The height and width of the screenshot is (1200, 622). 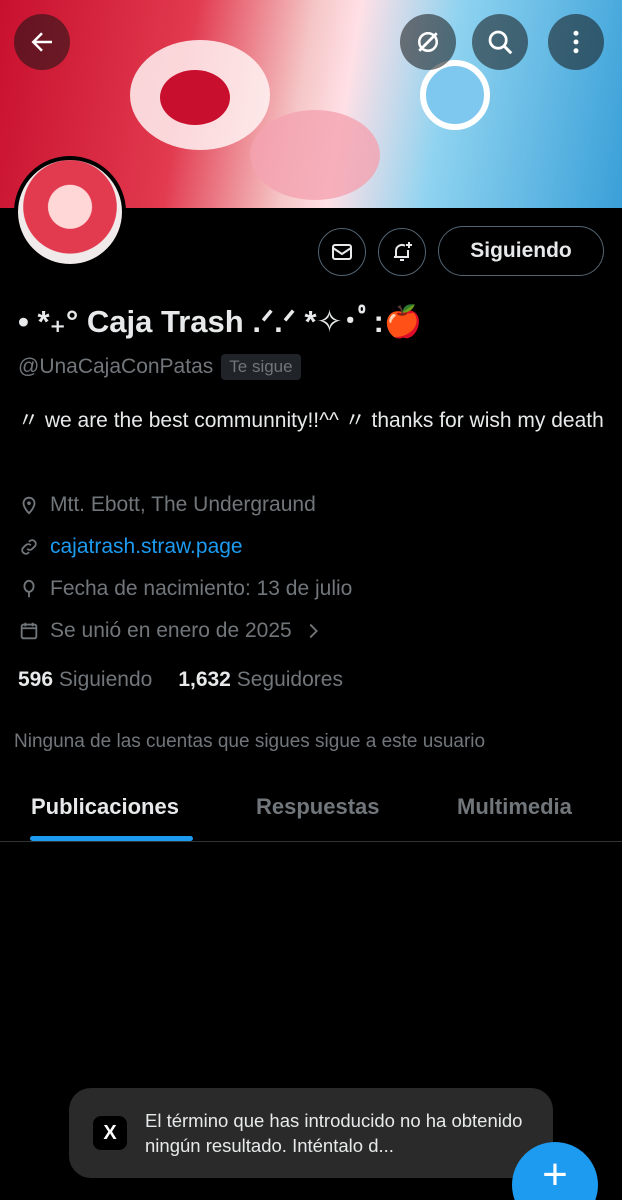 What do you see at coordinates (220, 321) in the screenshot?
I see `display-name: • *₊° Caja Trash .ᐟ.ᐟ *✧･ﾟ:🍎` at bounding box center [220, 321].